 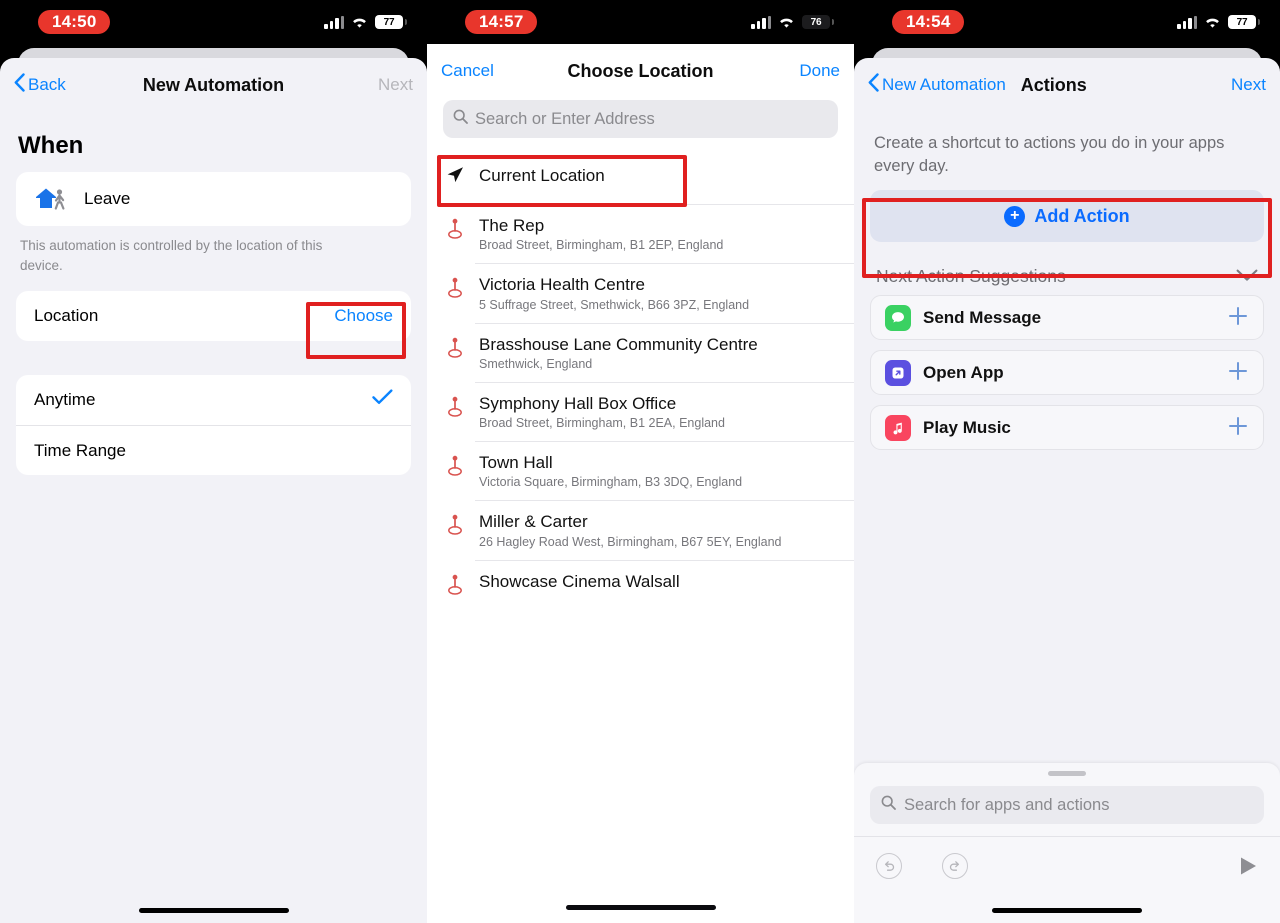 I want to click on trigger-card: Leave, so click(x=213, y=199).